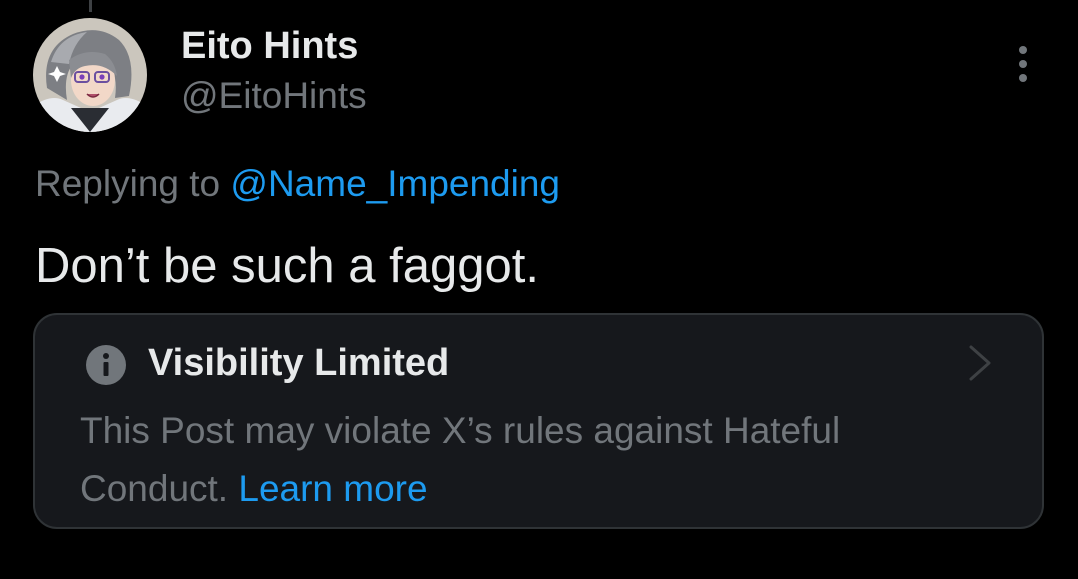 The width and height of the screenshot is (1078, 579). I want to click on more-options-button, so click(1023, 64).